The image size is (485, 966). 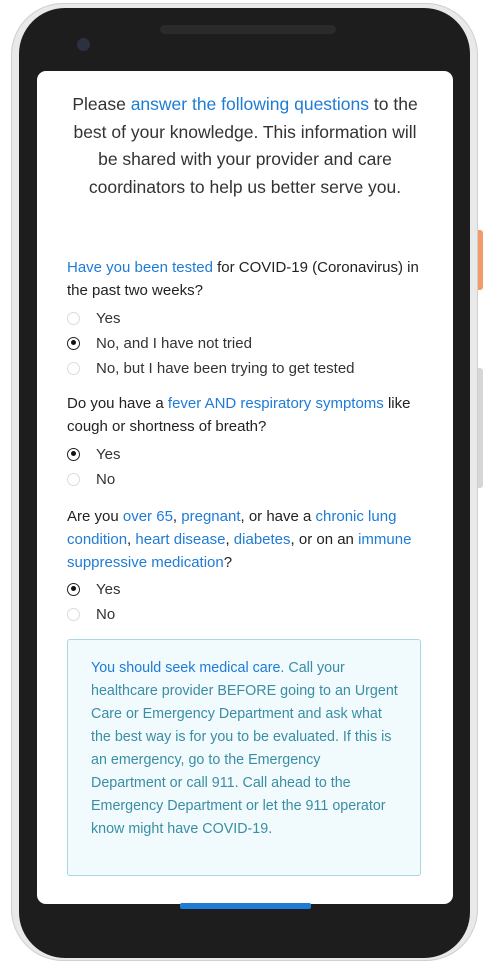 What do you see at coordinates (140, 267) in the screenshot?
I see `tested-link: Have you been tested` at bounding box center [140, 267].